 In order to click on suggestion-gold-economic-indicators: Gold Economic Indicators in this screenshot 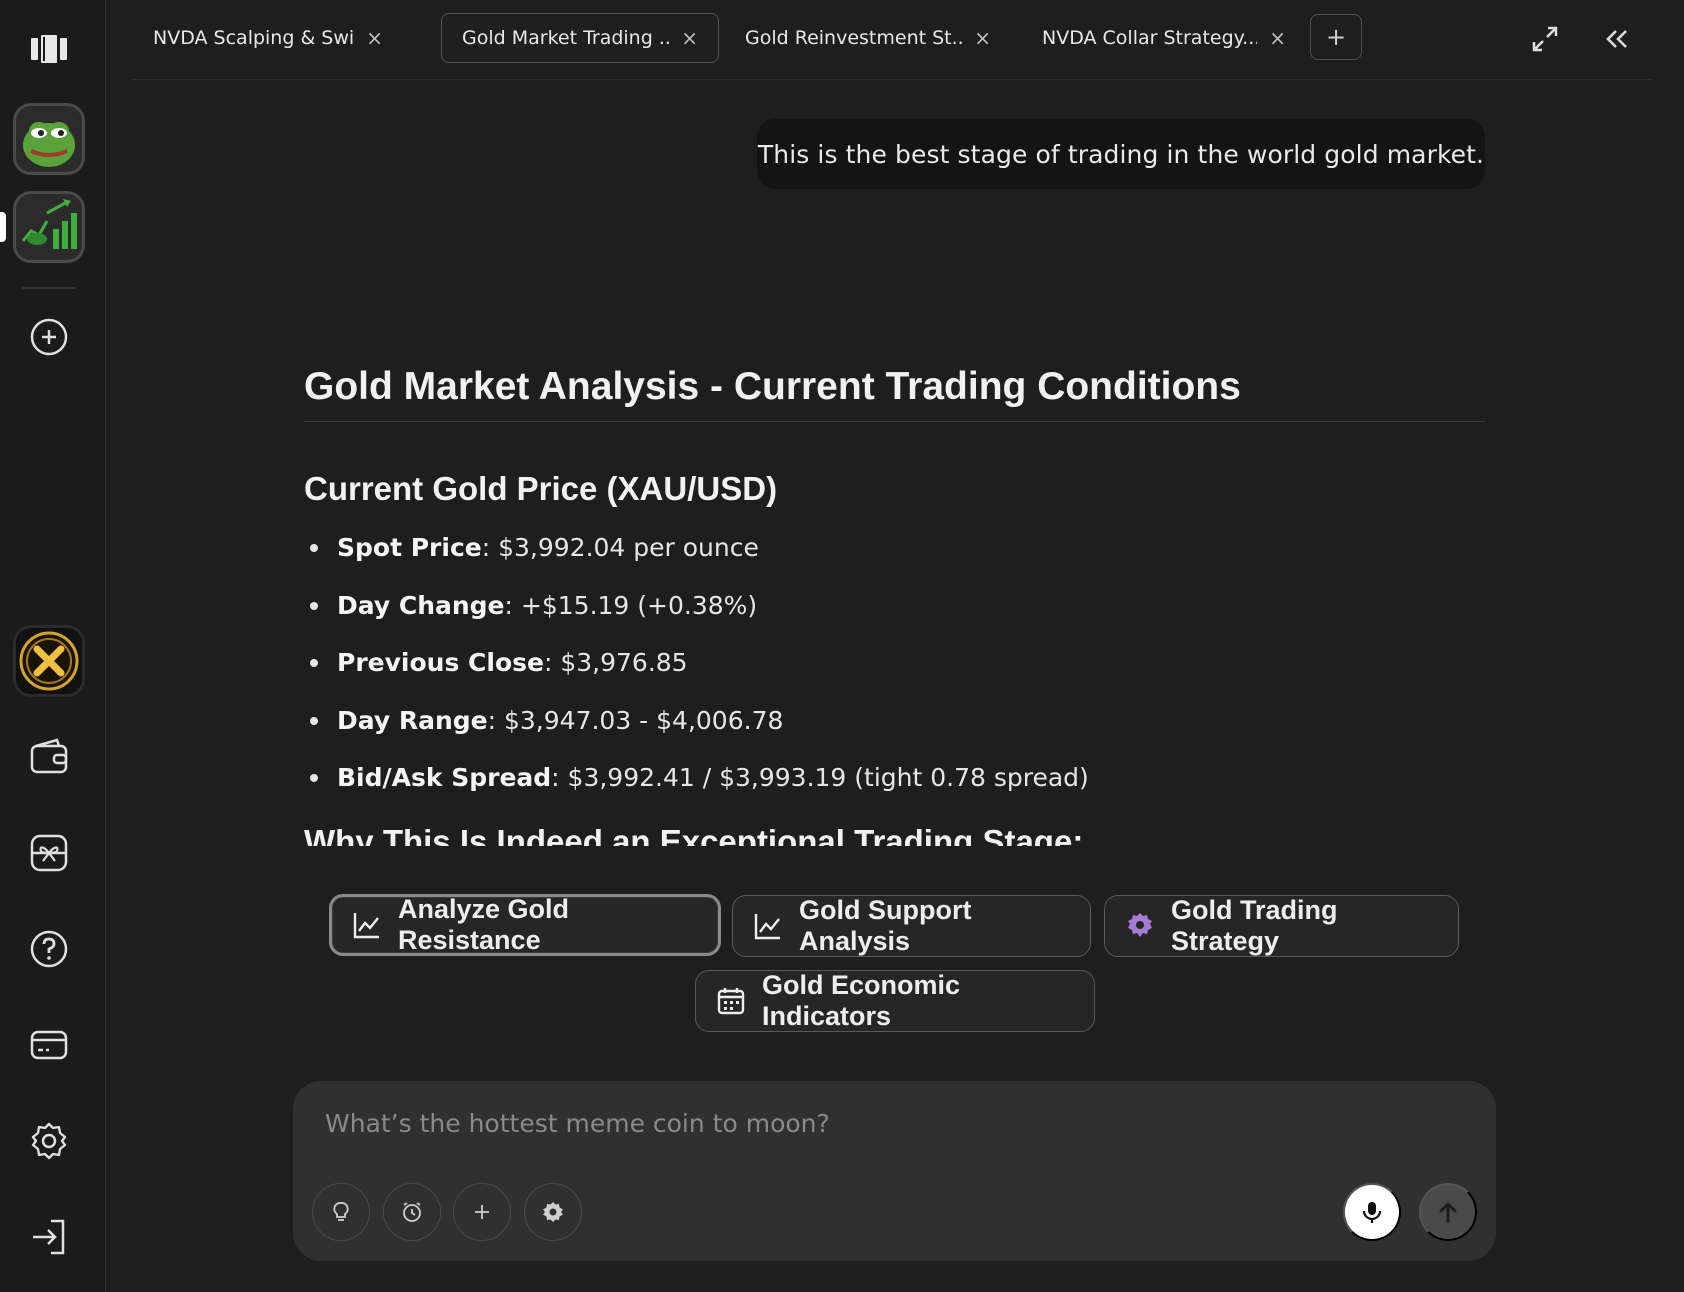, I will do `click(895, 1001)`.